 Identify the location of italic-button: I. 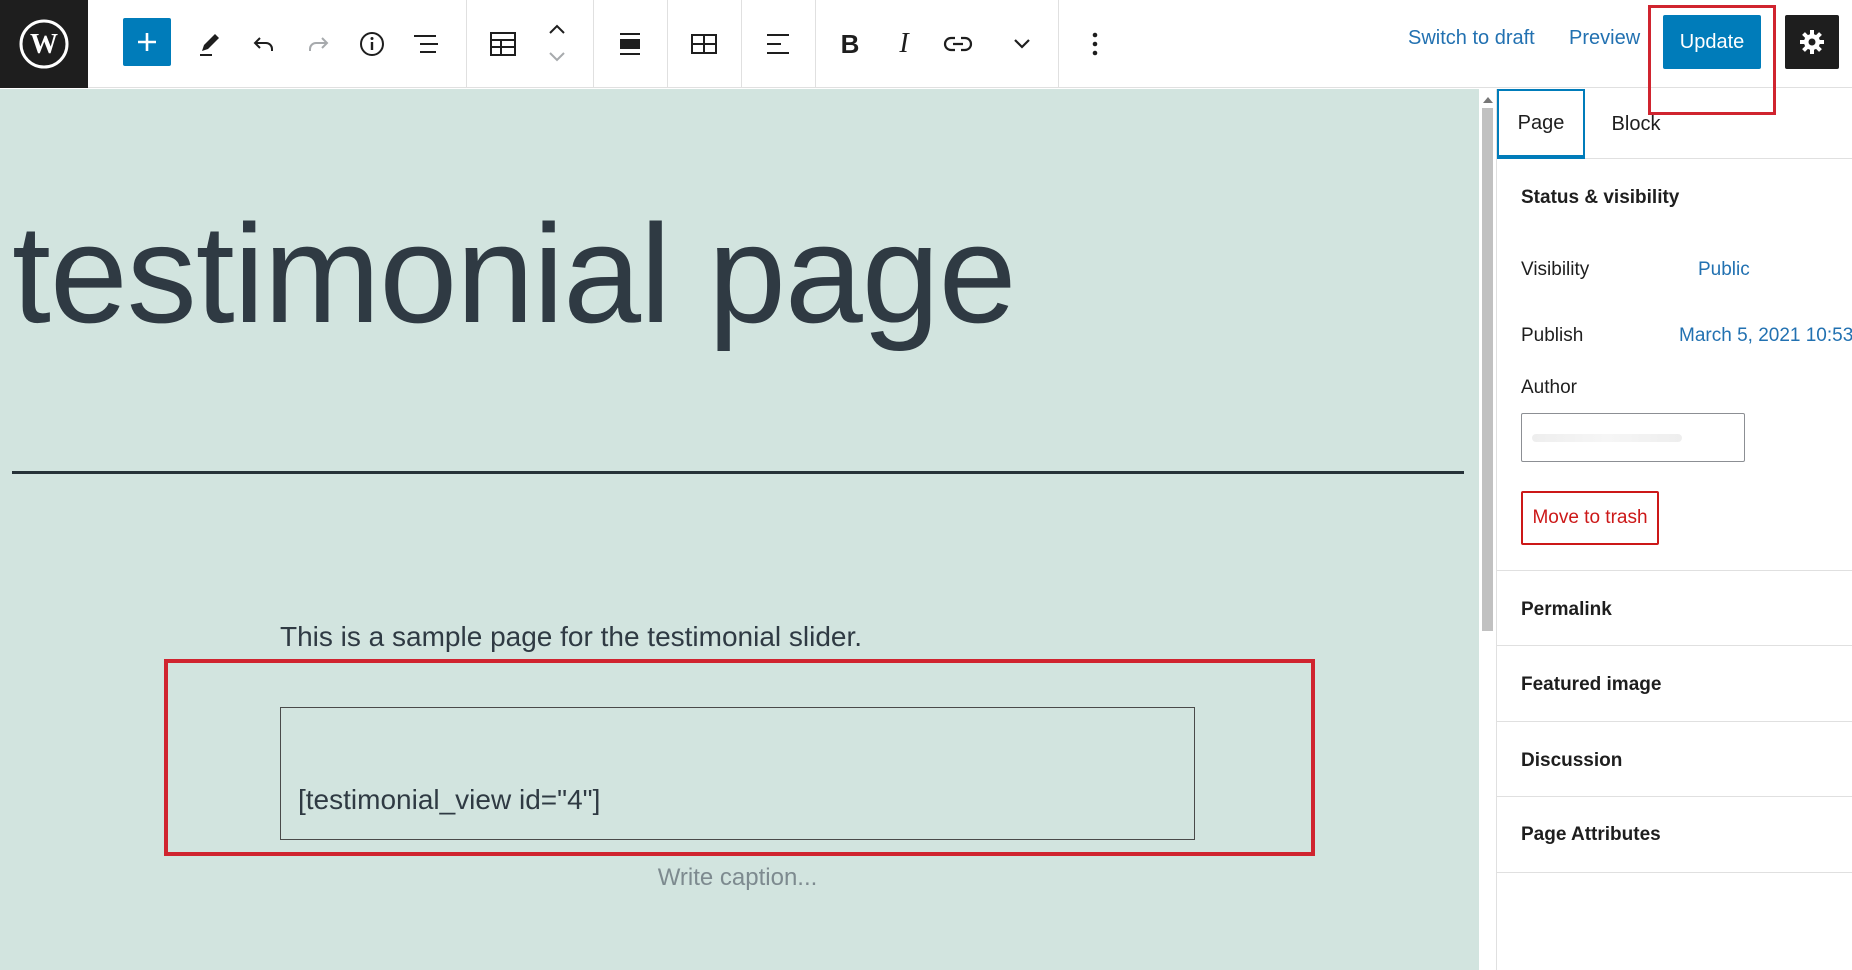
(904, 44).